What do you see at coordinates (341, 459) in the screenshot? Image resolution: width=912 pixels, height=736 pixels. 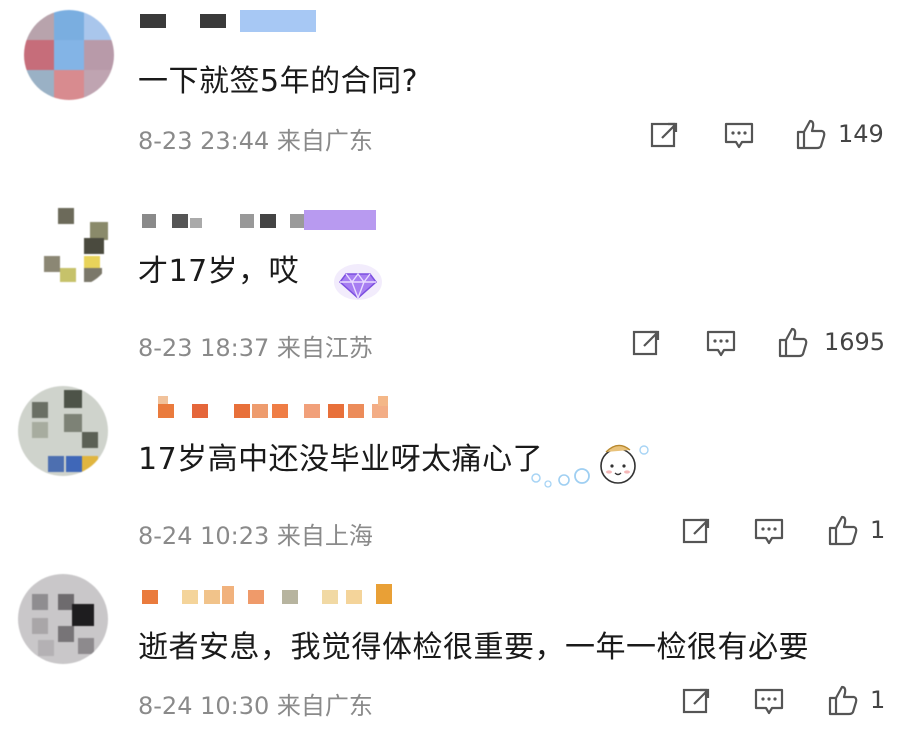 I see `comment-text: 17岁高中还没毕业呀太痛心了` at bounding box center [341, 459].